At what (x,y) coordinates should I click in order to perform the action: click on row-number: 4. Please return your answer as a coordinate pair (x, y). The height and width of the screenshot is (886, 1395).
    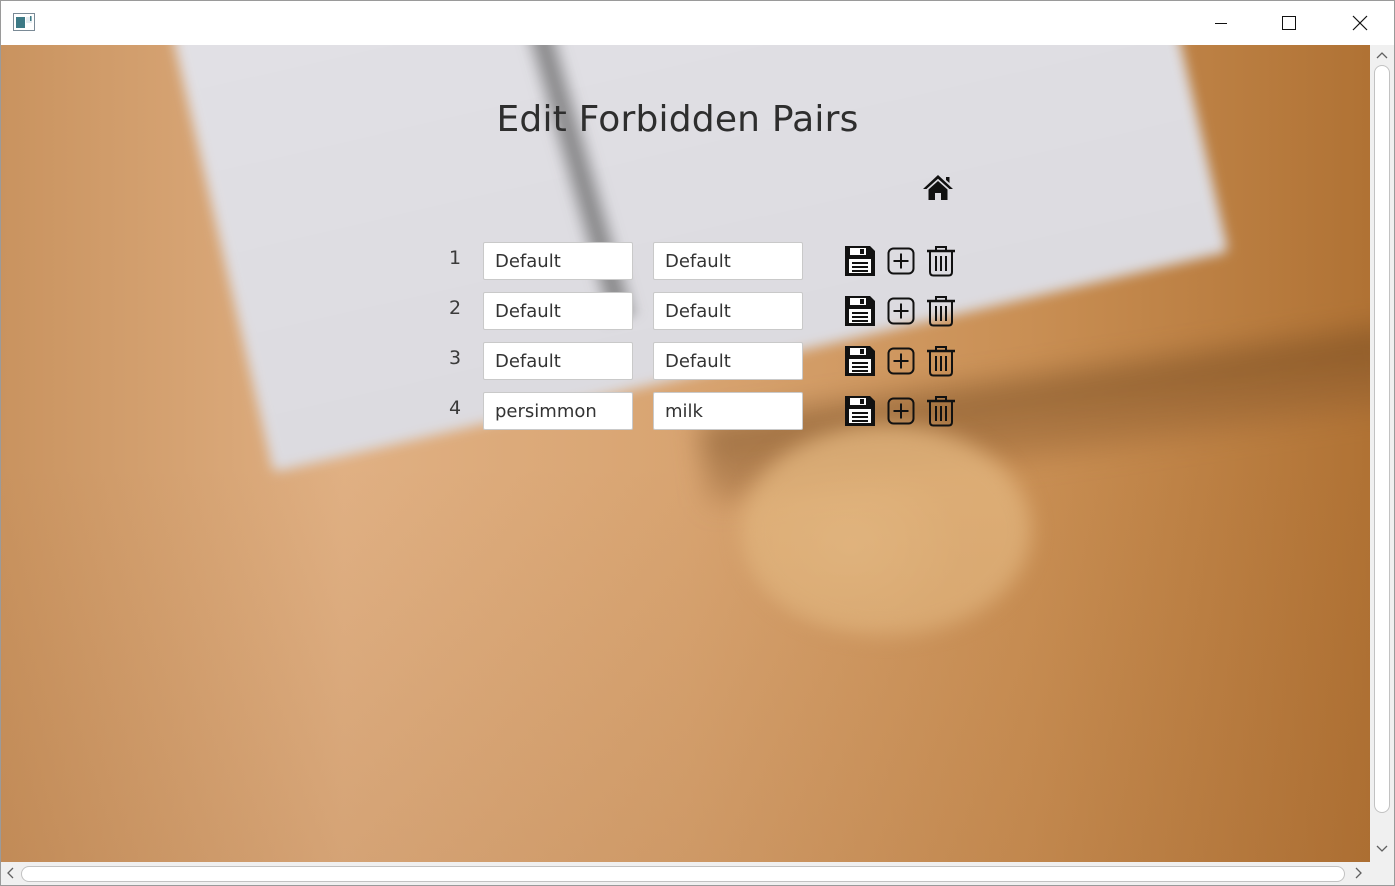
    Looking at the image, I should click on (455, 408).